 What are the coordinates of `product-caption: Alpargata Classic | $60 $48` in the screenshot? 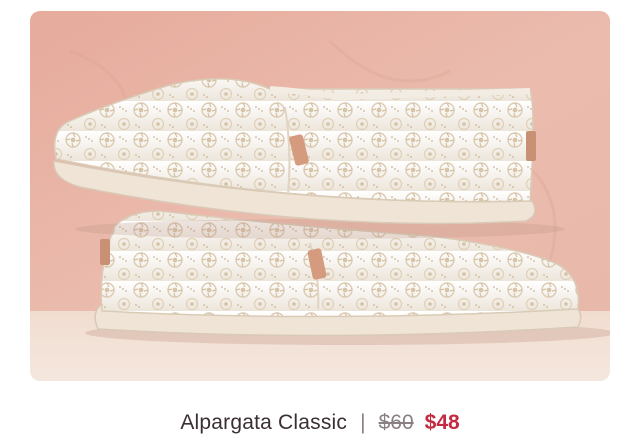 It's located at (320, 421).